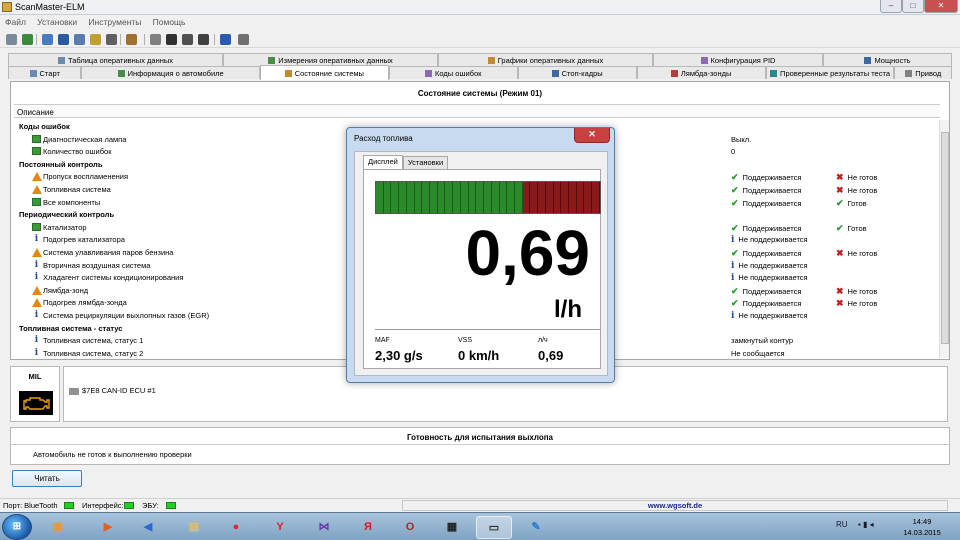  What do you see at coordinates (243, 39) in the screenshot?
I see `book-icon` at bounding box center [243, 39].